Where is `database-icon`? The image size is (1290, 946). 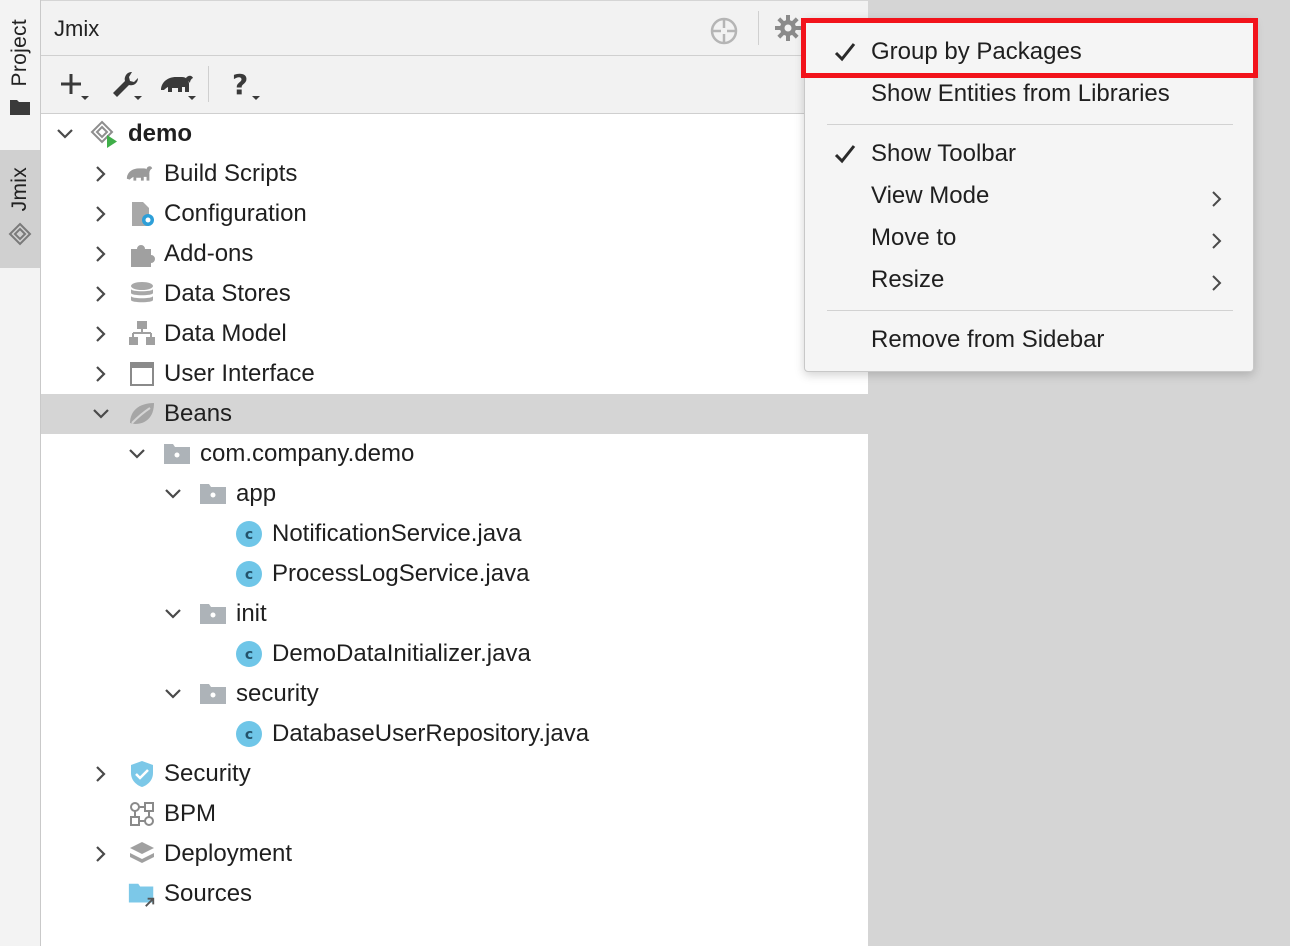
database-icon is located at coordinates (142, 294).